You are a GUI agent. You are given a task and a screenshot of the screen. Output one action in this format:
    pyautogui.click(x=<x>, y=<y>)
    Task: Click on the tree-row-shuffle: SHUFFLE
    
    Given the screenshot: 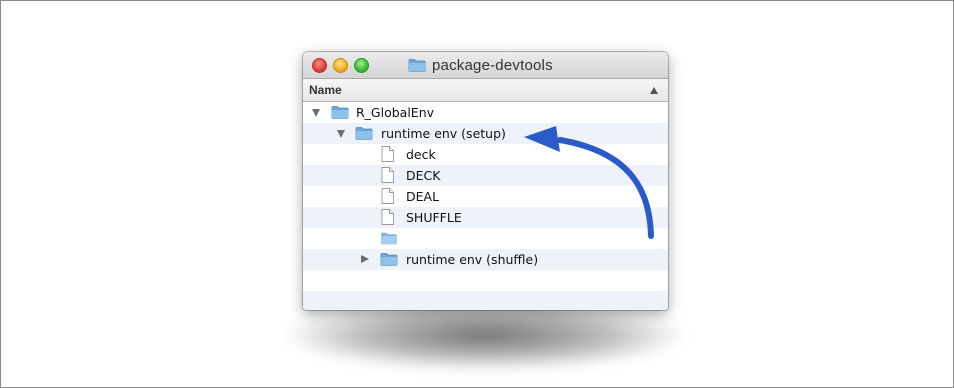 What is the action you would take?
    pyautogui.click(x=485, y=217)
    